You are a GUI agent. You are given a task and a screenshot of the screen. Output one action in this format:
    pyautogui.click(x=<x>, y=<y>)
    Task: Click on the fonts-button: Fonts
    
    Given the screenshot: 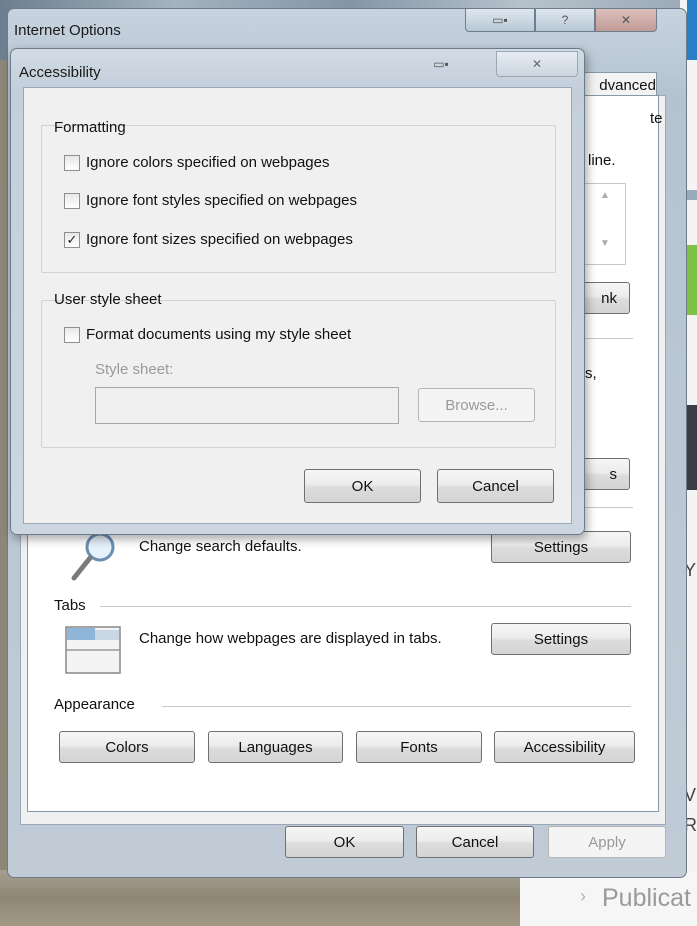 What is the action you would take?
    pyautogui.click(x=419, y=747)
    